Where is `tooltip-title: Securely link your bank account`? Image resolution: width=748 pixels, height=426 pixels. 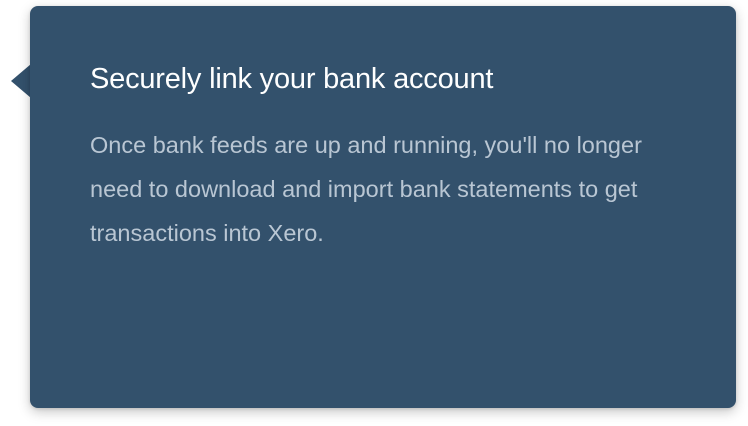
tooltip-title: Securely link your bank account is located at coordinates (292, 79).